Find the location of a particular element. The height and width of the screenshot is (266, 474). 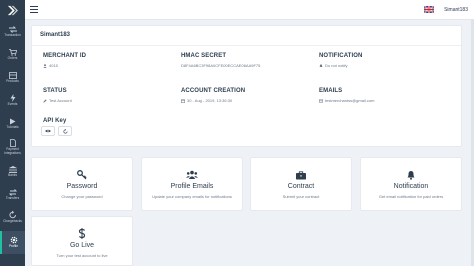

tile-title: Go Live is located at coordinates (82, 245).